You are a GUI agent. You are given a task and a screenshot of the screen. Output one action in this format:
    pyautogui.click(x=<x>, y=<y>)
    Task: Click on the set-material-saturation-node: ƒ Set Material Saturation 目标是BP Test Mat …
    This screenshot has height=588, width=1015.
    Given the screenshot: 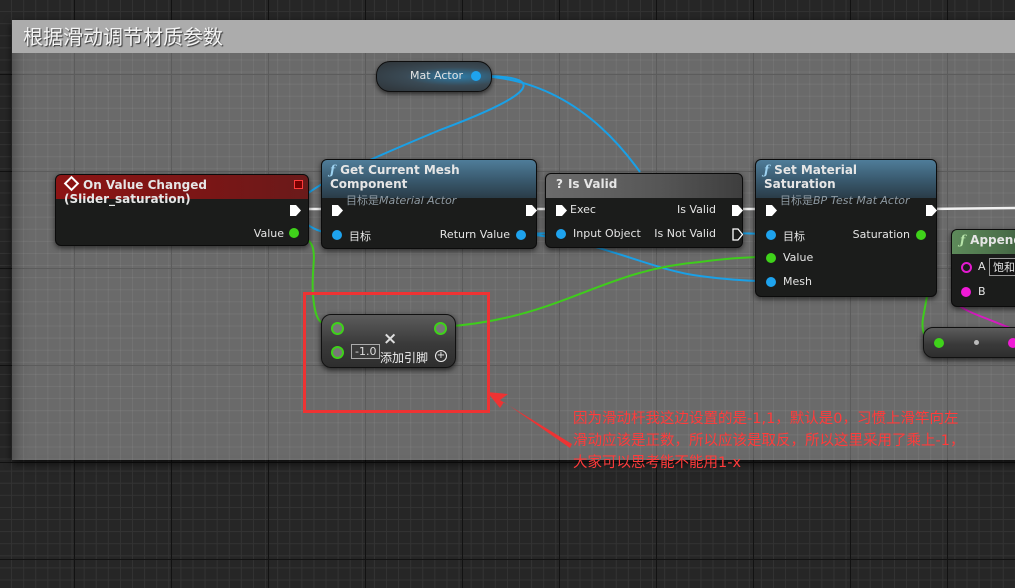 What is the action you would take?
    pyautogui.click(x=846, y=228)
    